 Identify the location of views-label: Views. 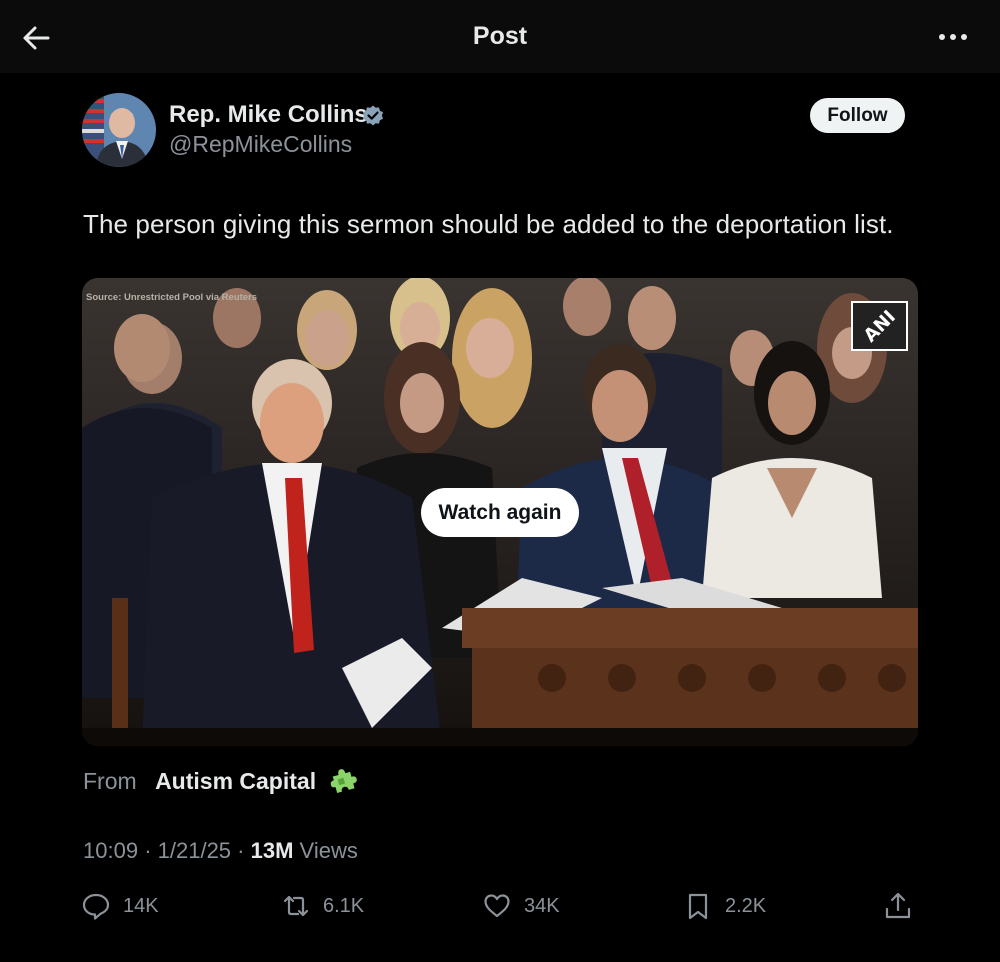
(328, 850).